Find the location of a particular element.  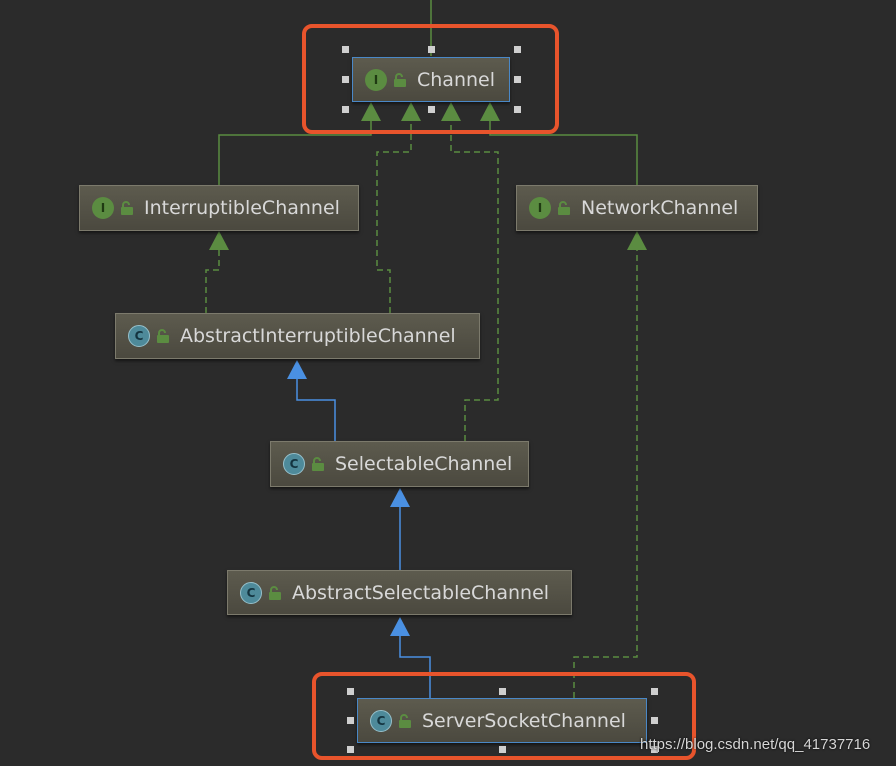

node-label: Channel is located at coordinates (456, 79).